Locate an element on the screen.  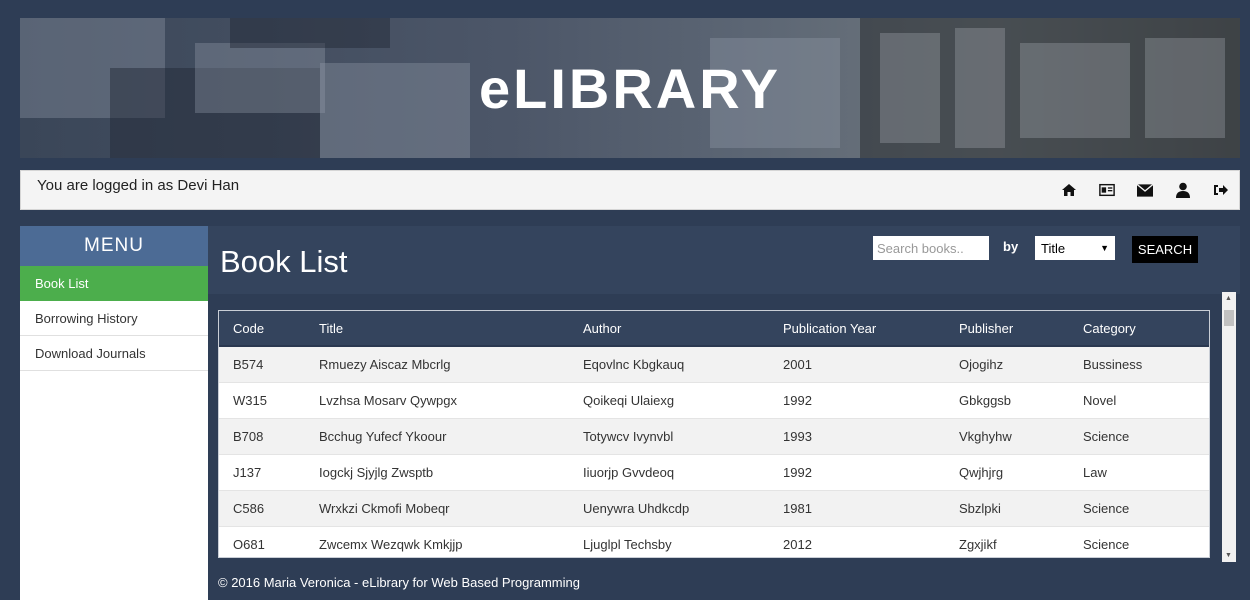
cell-author: Ljuglpl Techsby is located at coordinates (669, 541).